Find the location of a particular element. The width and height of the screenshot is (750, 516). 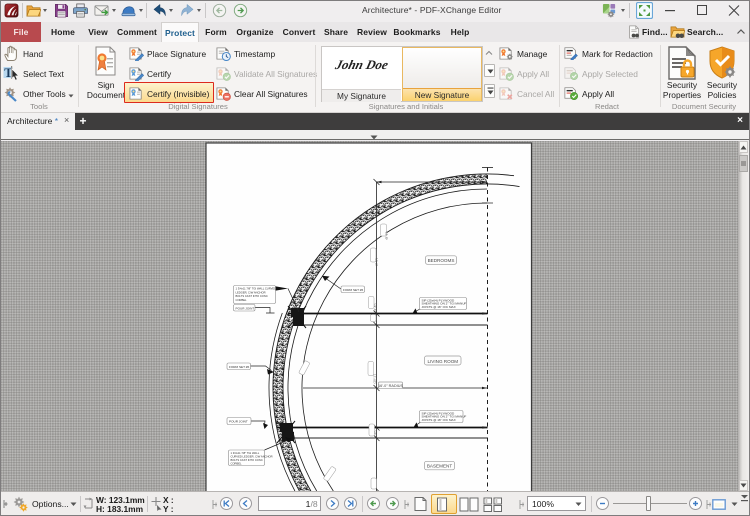

svg-text: (9'-1") is located at coordinates (377, 262).